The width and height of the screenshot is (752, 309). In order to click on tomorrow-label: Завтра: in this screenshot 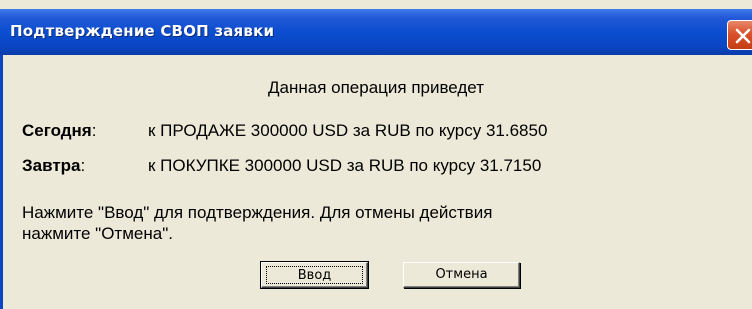, I will do `click(53, 166)`.